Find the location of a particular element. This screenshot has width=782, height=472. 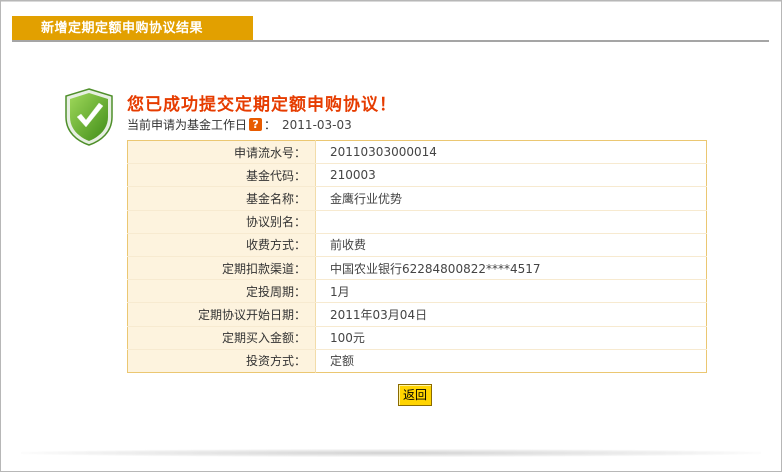

page-title: 新增定期定额申购协议结果 is located at coordinates (132, 28).